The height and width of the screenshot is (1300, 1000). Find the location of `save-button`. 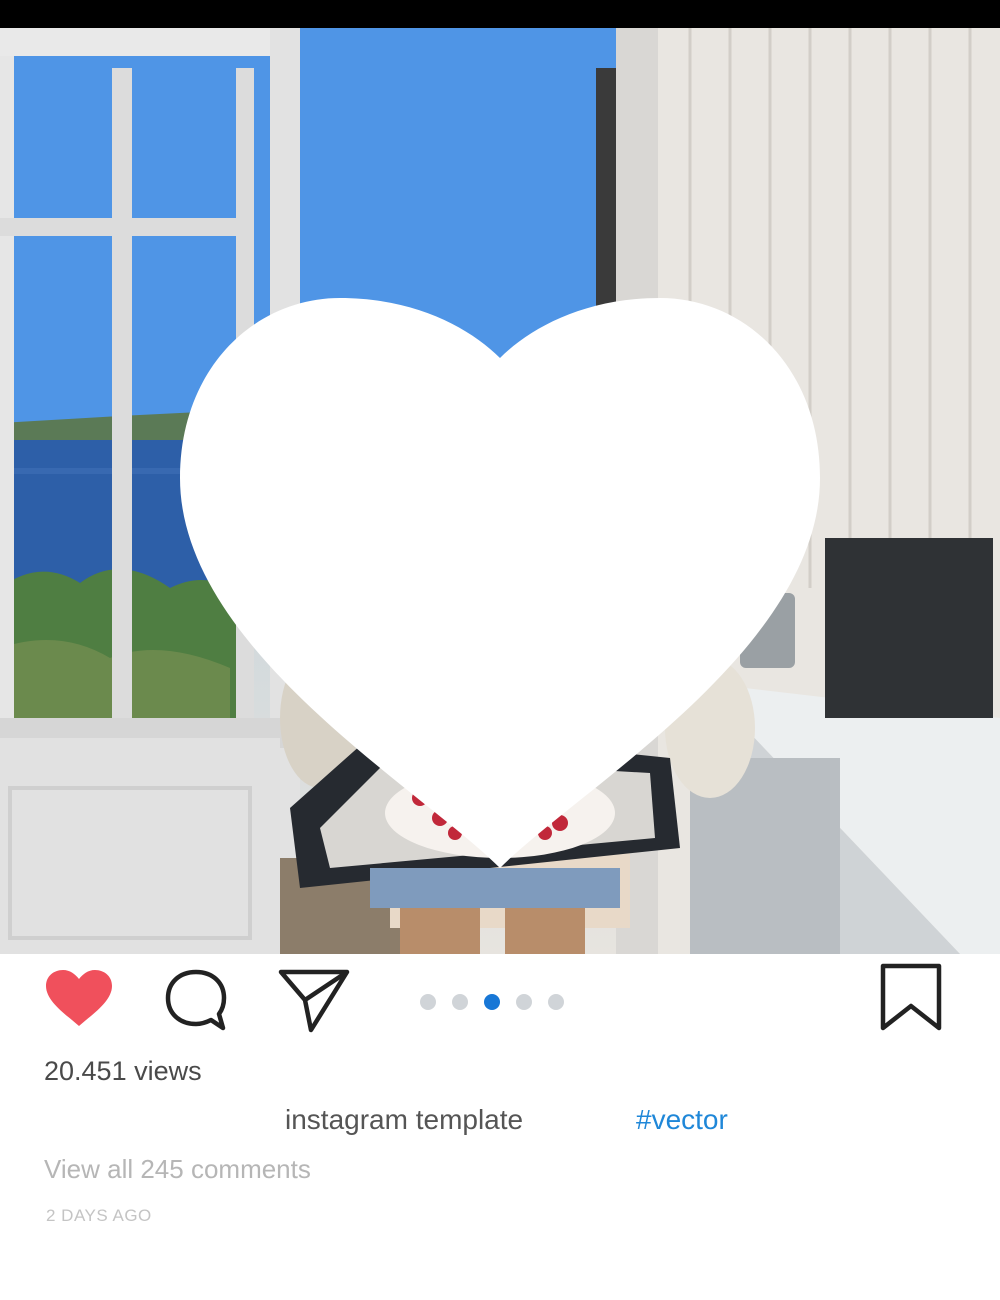

save-button is located at coordinates (911, 1000).